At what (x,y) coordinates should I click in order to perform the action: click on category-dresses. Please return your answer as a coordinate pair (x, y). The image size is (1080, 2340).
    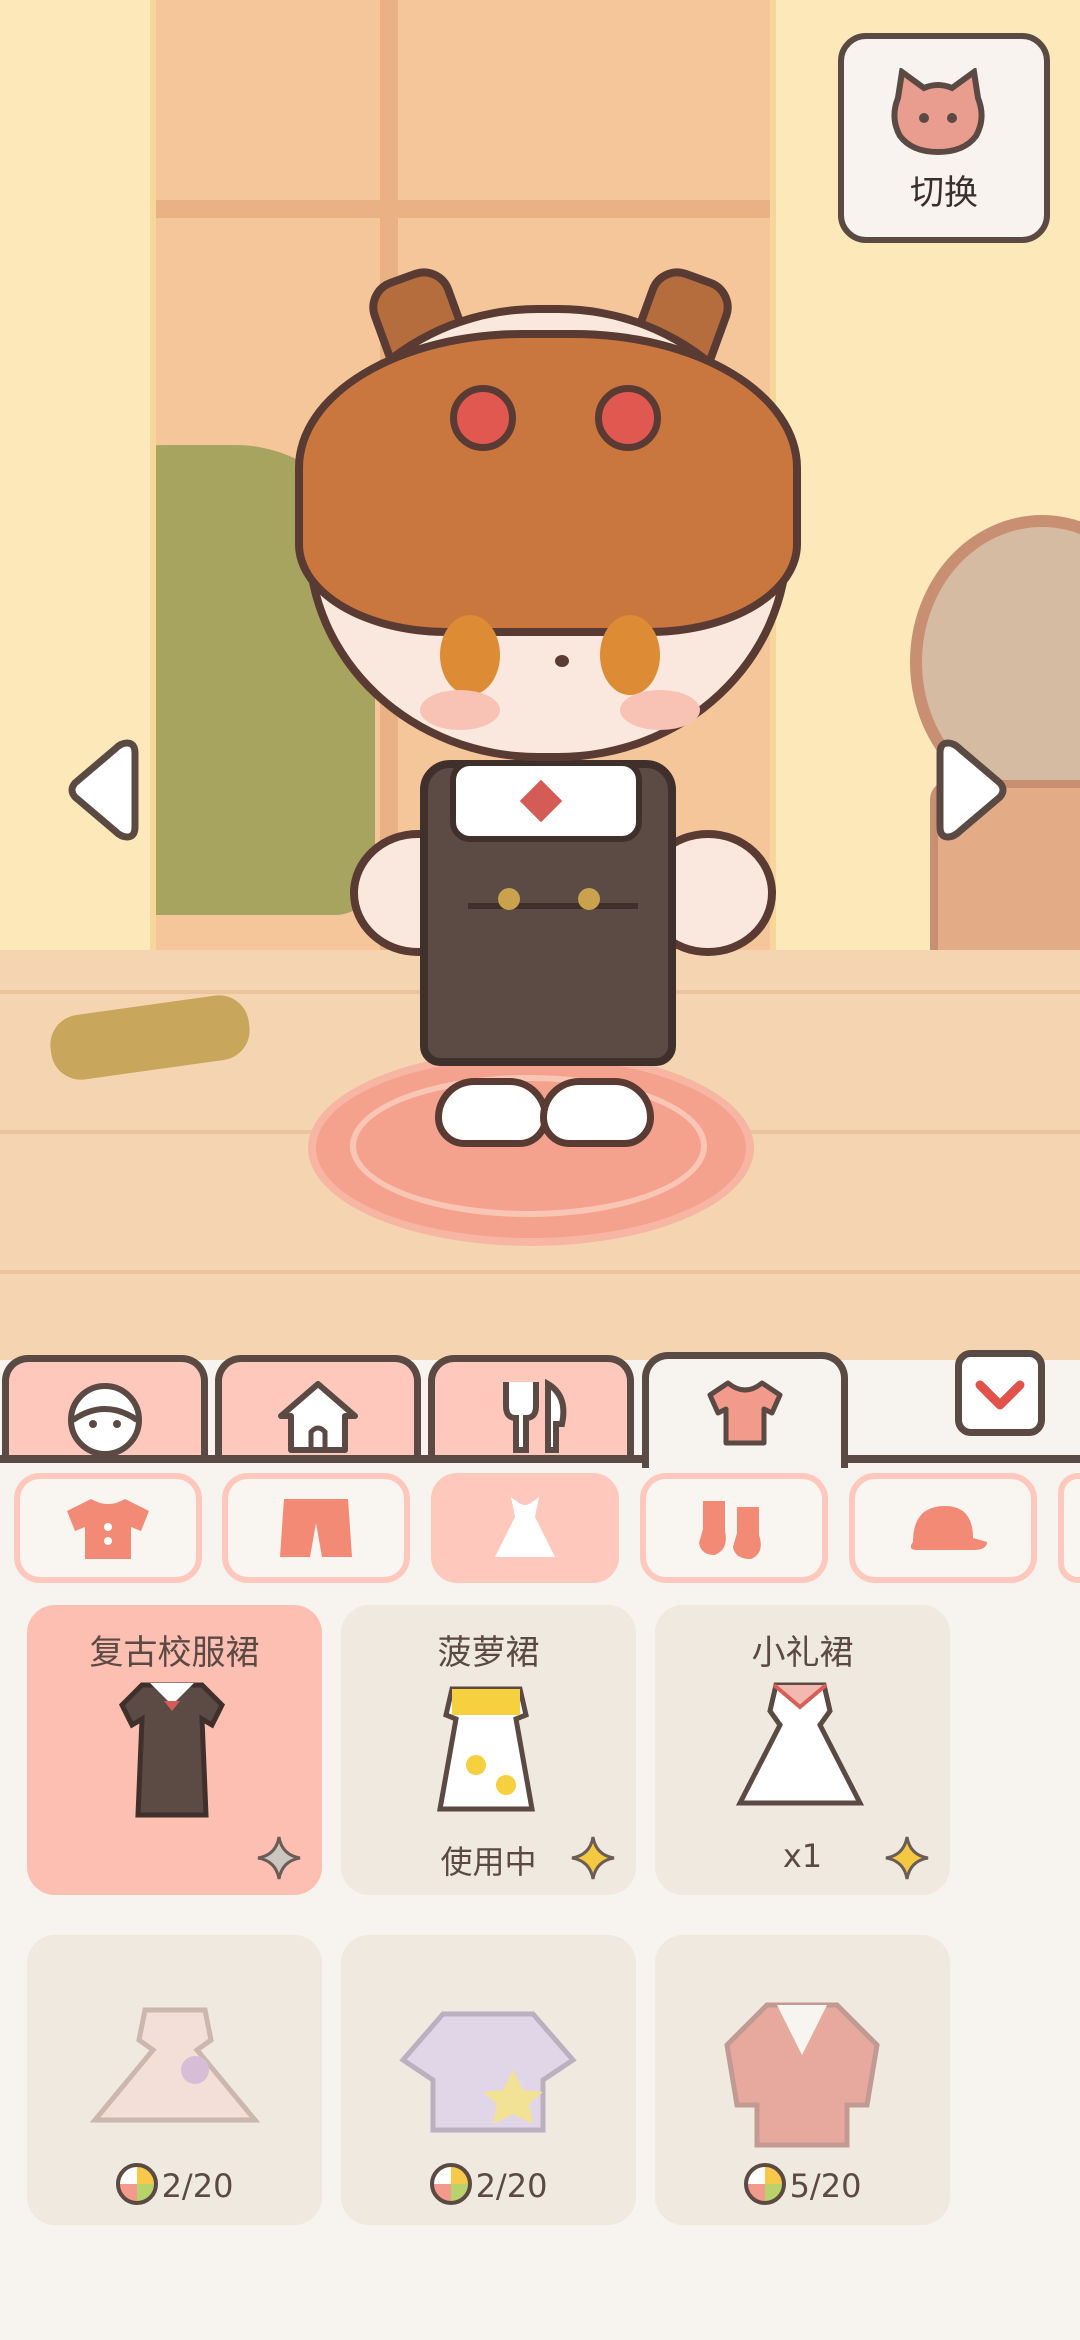
    Looking at the image, I should click on (525, 1528).